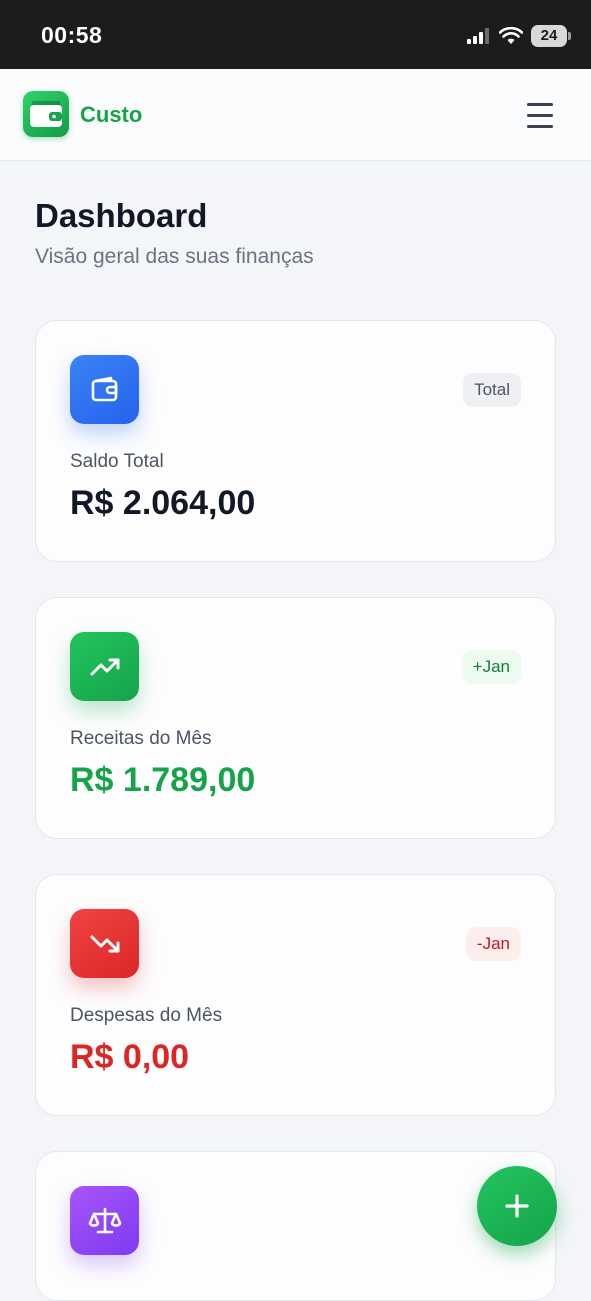 Image resolution: width=591 pixels, height=1301 pixels. What do you see at coordinates (146, 1015) in the screenshot?
I see `expense-label: Despesas do Mês` at bounding box center [146, 1015].